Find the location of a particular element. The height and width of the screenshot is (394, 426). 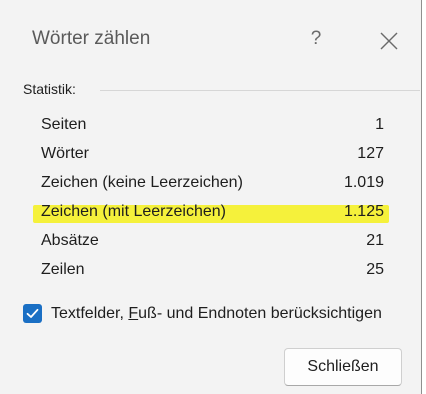

dialog-title: Wörter zählen is located at coordinates (91, 38).